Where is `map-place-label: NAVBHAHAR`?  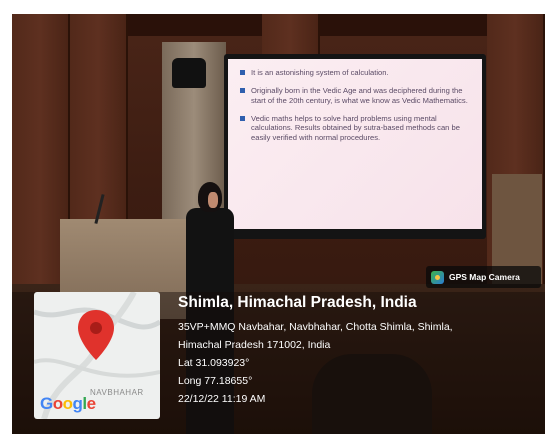
map-place-label: NAVBHAHAR is located at coordinates (117, 392).